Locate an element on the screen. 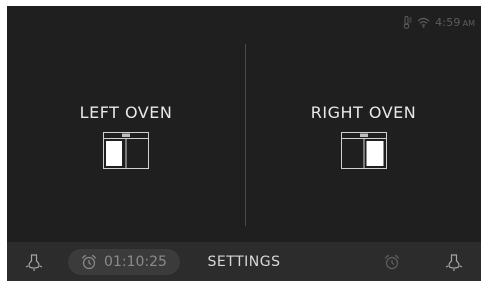 The height and width of the screenshot is (281, 481). left-light-button is located at coordinates (34, 262).